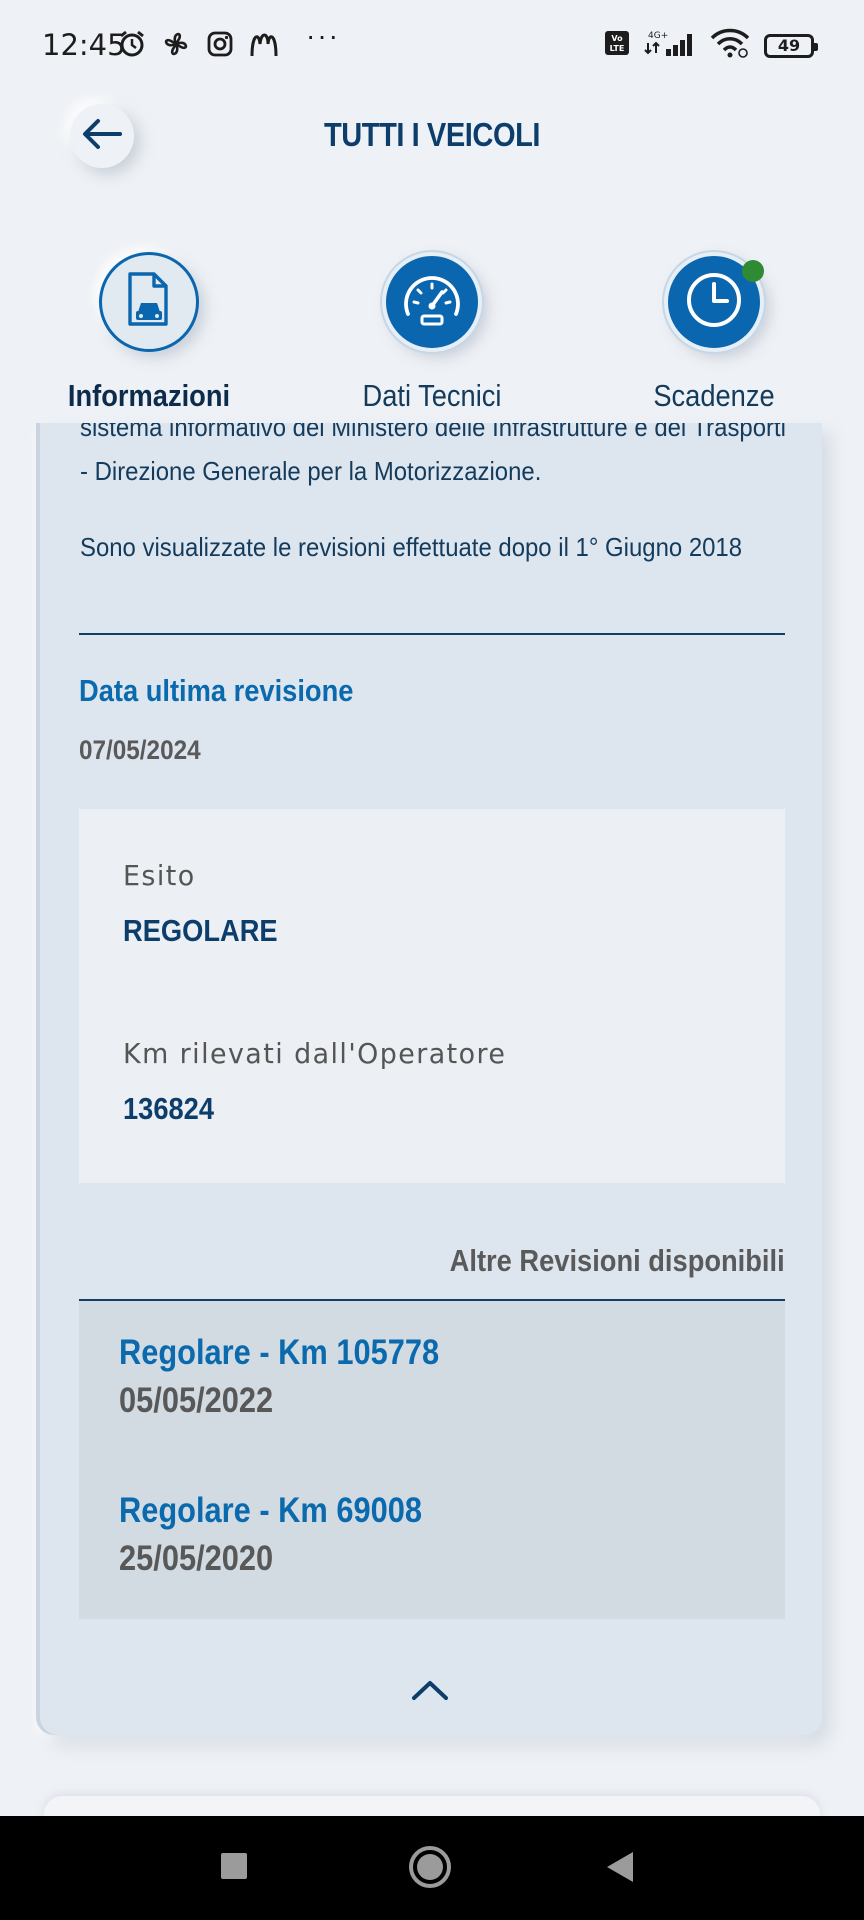 The image size is (864, 1920). I want to click on tab-dati-tecnici: Dati Tecnici, so click(432, 333).